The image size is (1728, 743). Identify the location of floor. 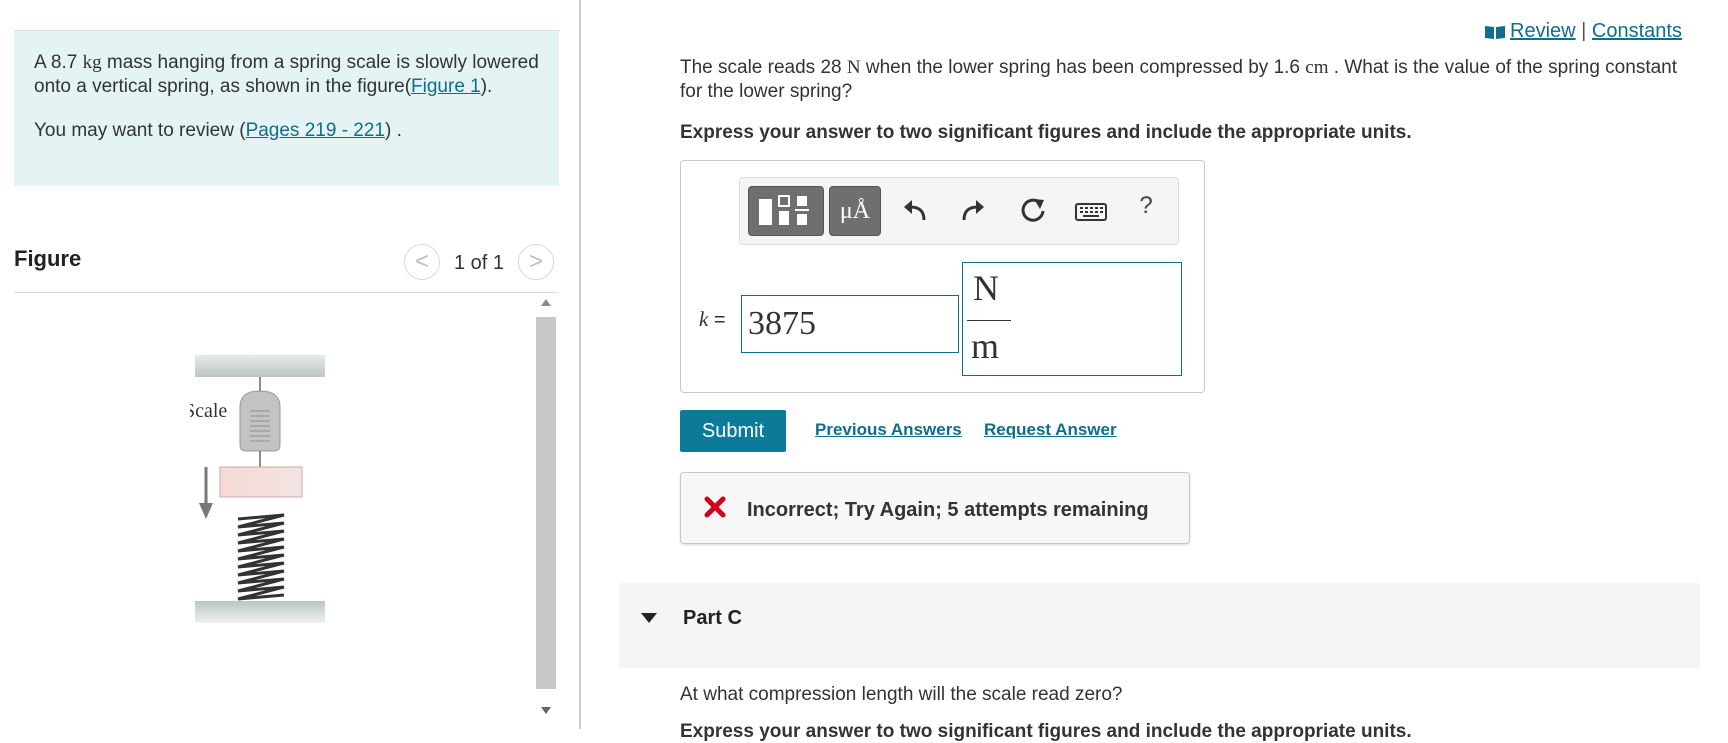
(260, 612).